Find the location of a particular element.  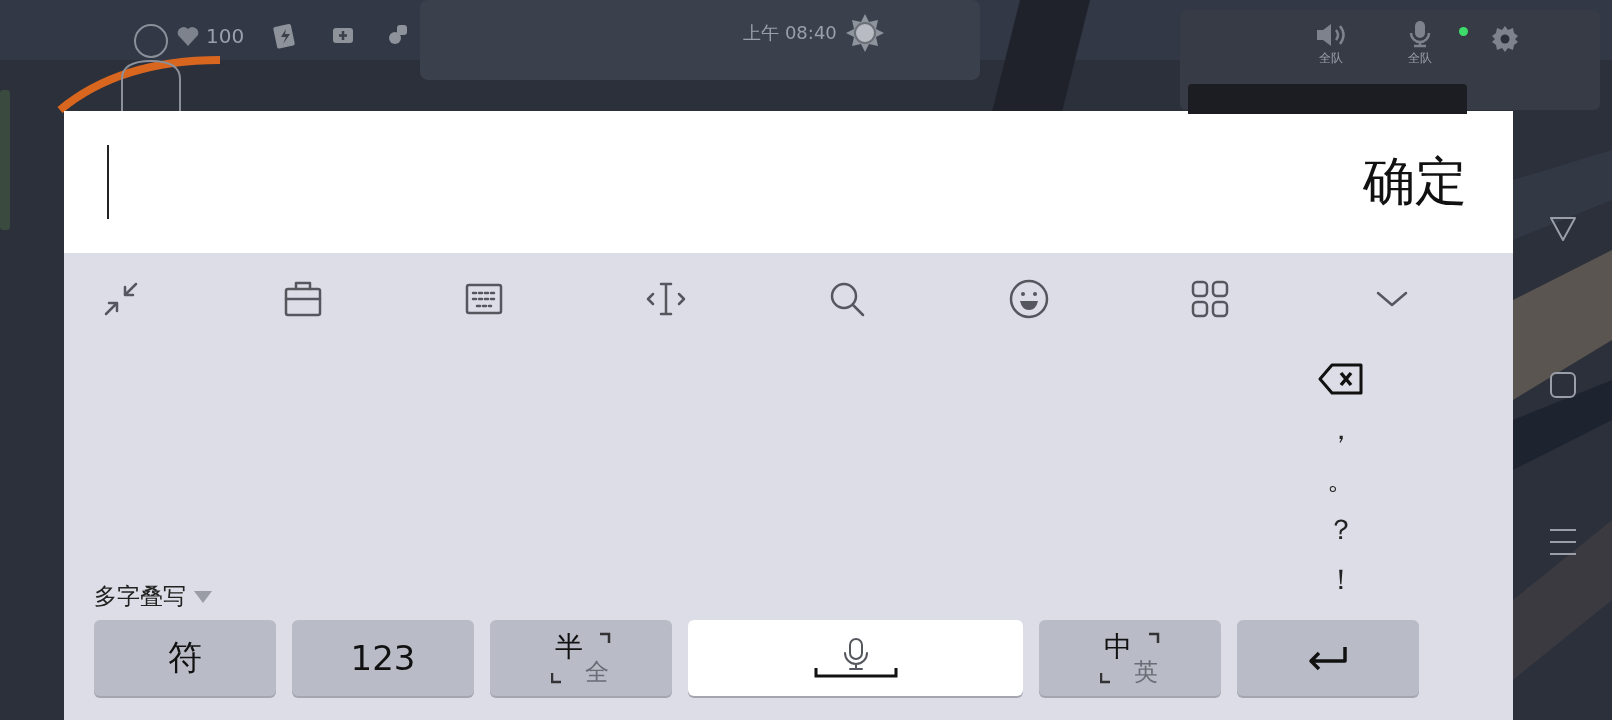

smiley-icon is located at coordinates (1028, 299).